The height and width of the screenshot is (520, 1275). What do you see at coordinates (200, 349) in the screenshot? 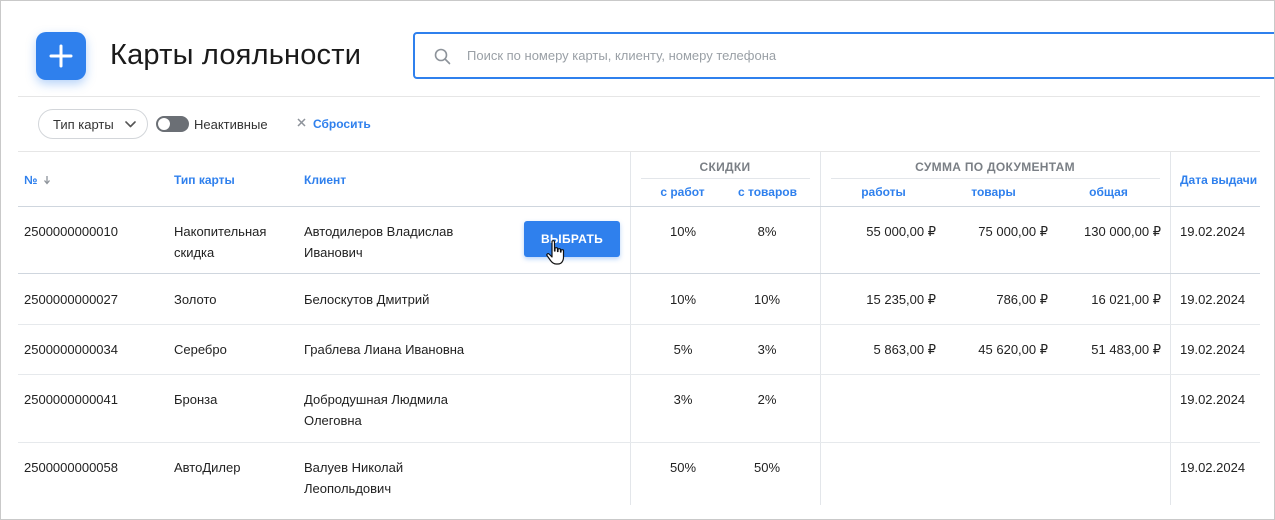
I see `cell-card-type: Серебро` at bounding box center [200, 349].